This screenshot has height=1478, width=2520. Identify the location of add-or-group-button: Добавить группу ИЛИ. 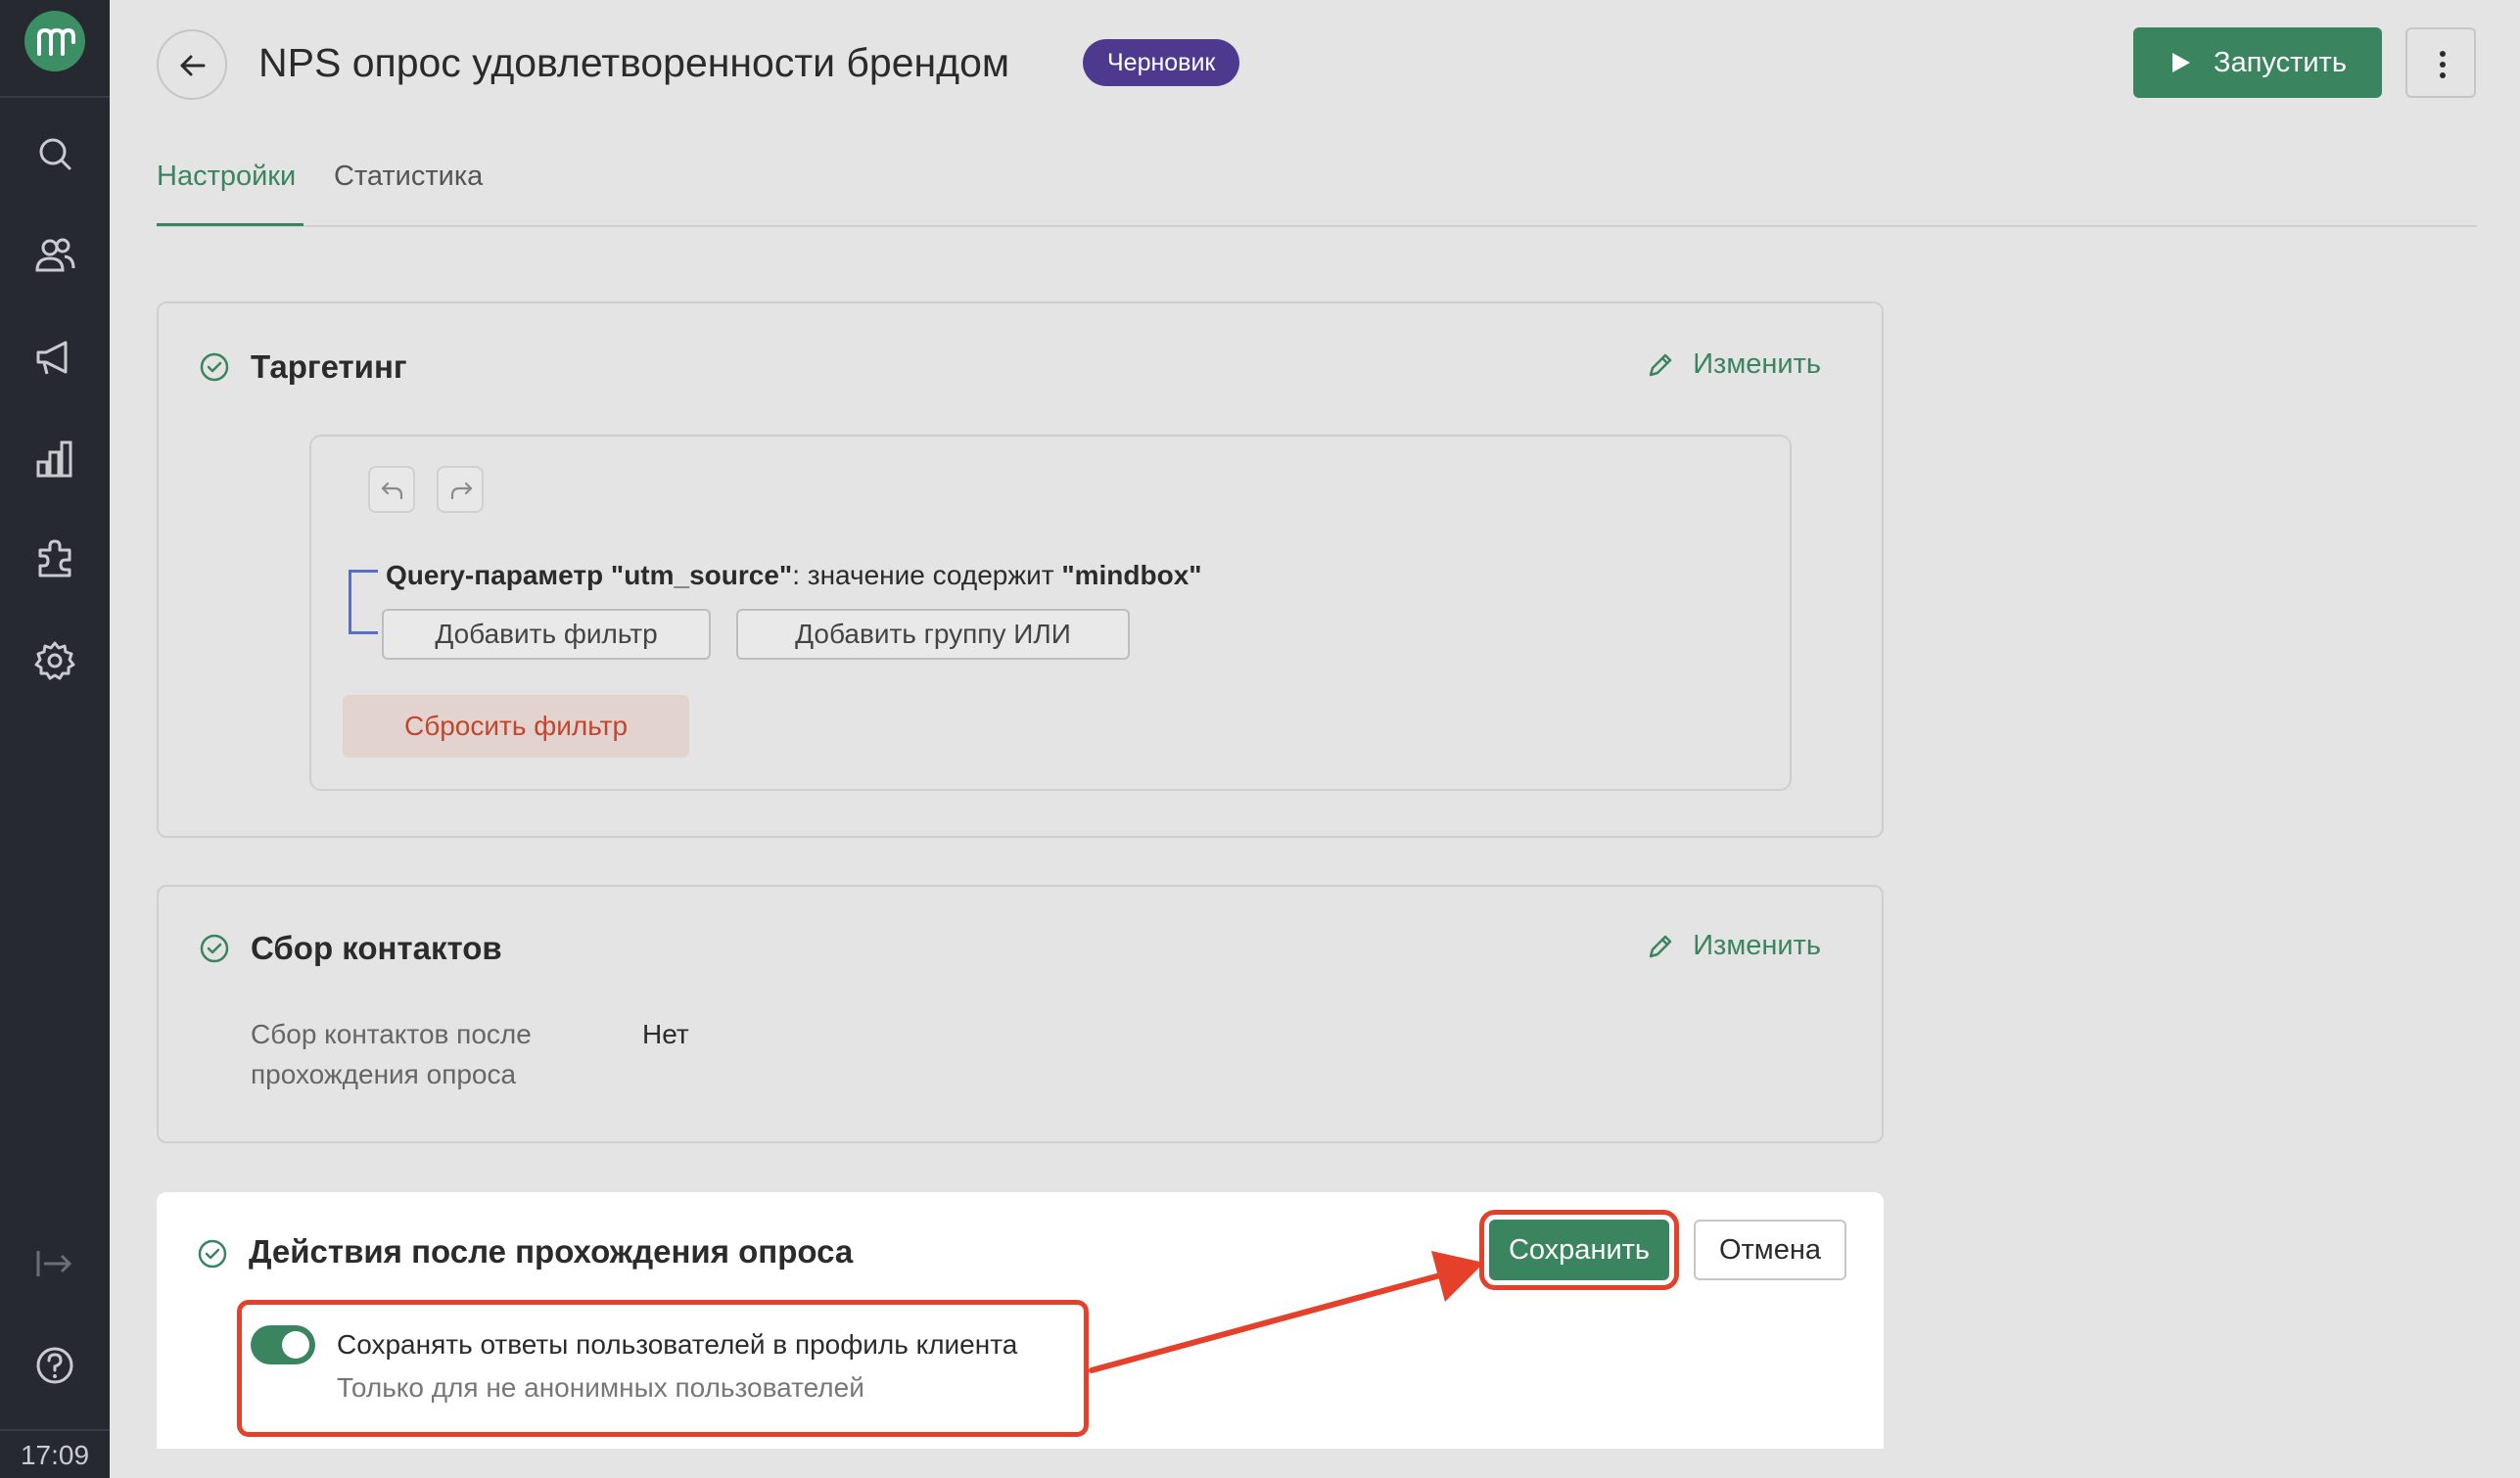
(933, 634).